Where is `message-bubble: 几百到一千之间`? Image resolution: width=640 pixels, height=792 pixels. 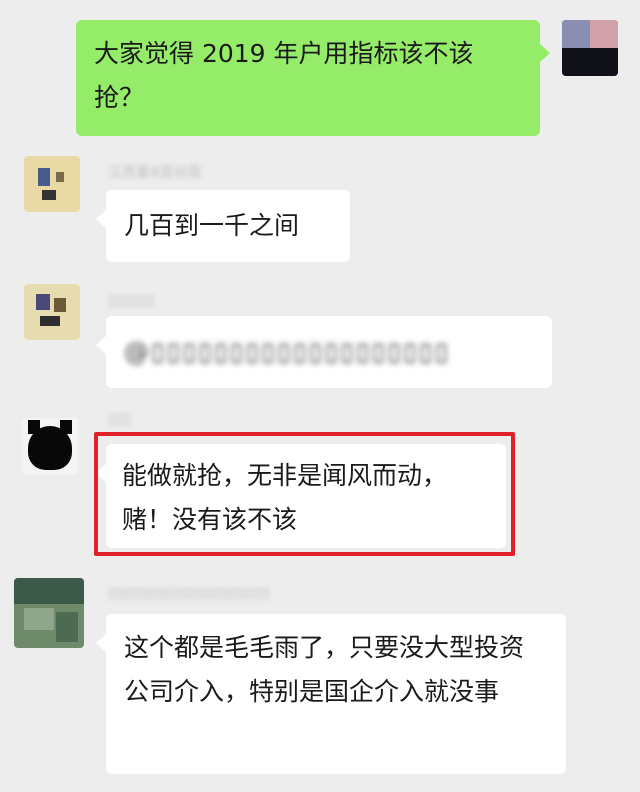
message-bubble: 几百到一千之间 is located at coordinates (223, 226).